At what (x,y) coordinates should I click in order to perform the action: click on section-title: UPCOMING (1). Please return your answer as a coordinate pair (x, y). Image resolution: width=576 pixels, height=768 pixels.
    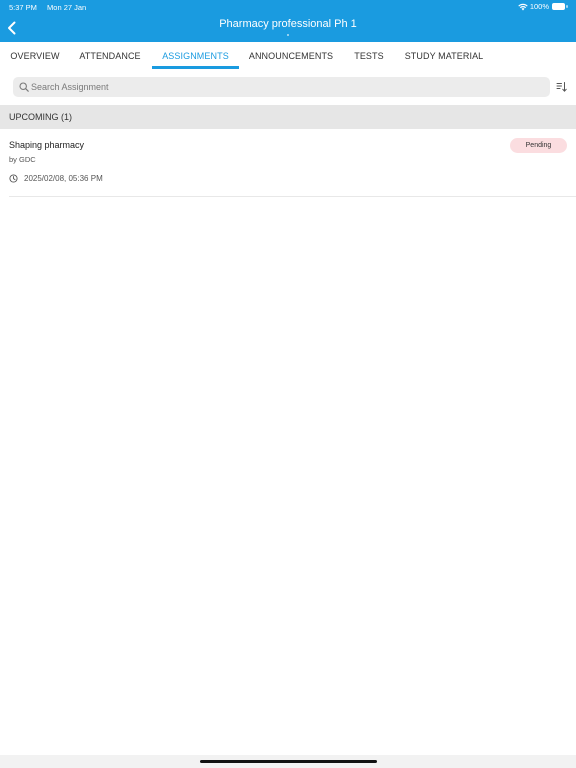
    Looking at the image, I should click on (40, 117).